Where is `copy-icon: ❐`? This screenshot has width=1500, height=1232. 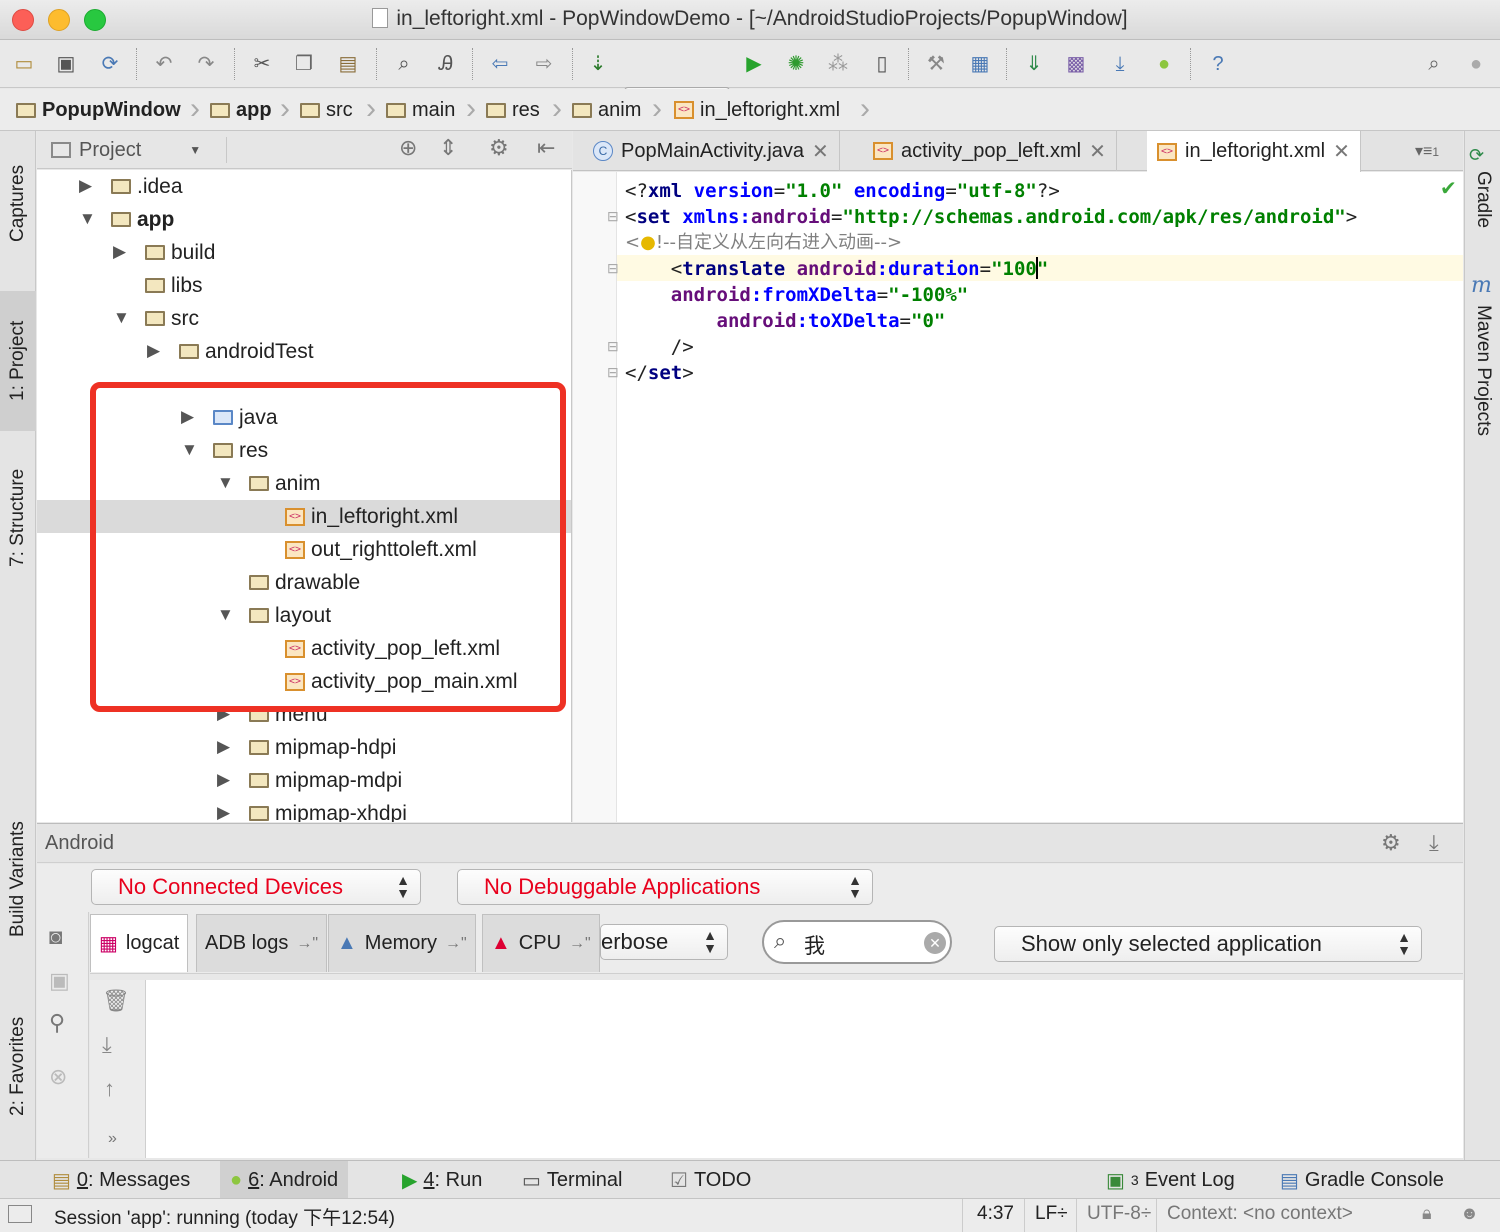
copy-icon: ❐ is located at coordinates (304, 64).